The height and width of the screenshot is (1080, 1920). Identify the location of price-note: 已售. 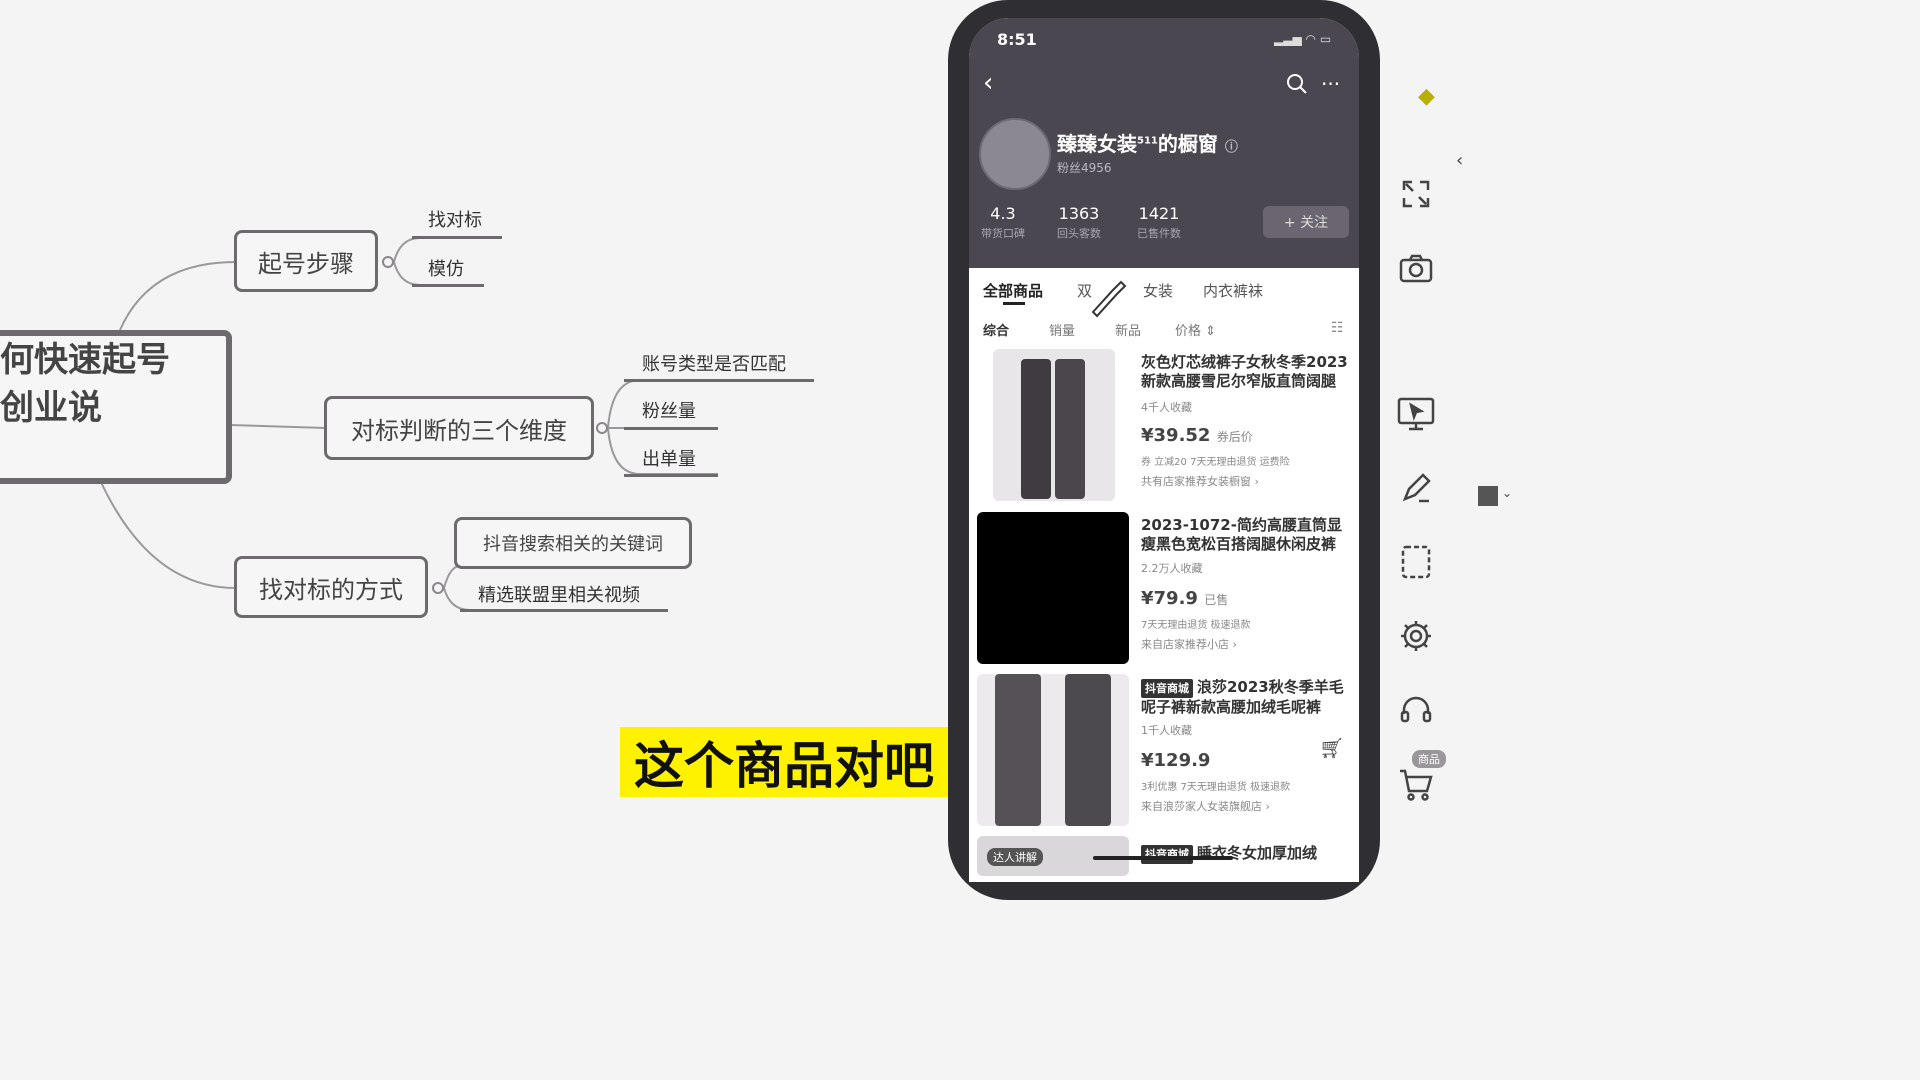
(1216, 600).